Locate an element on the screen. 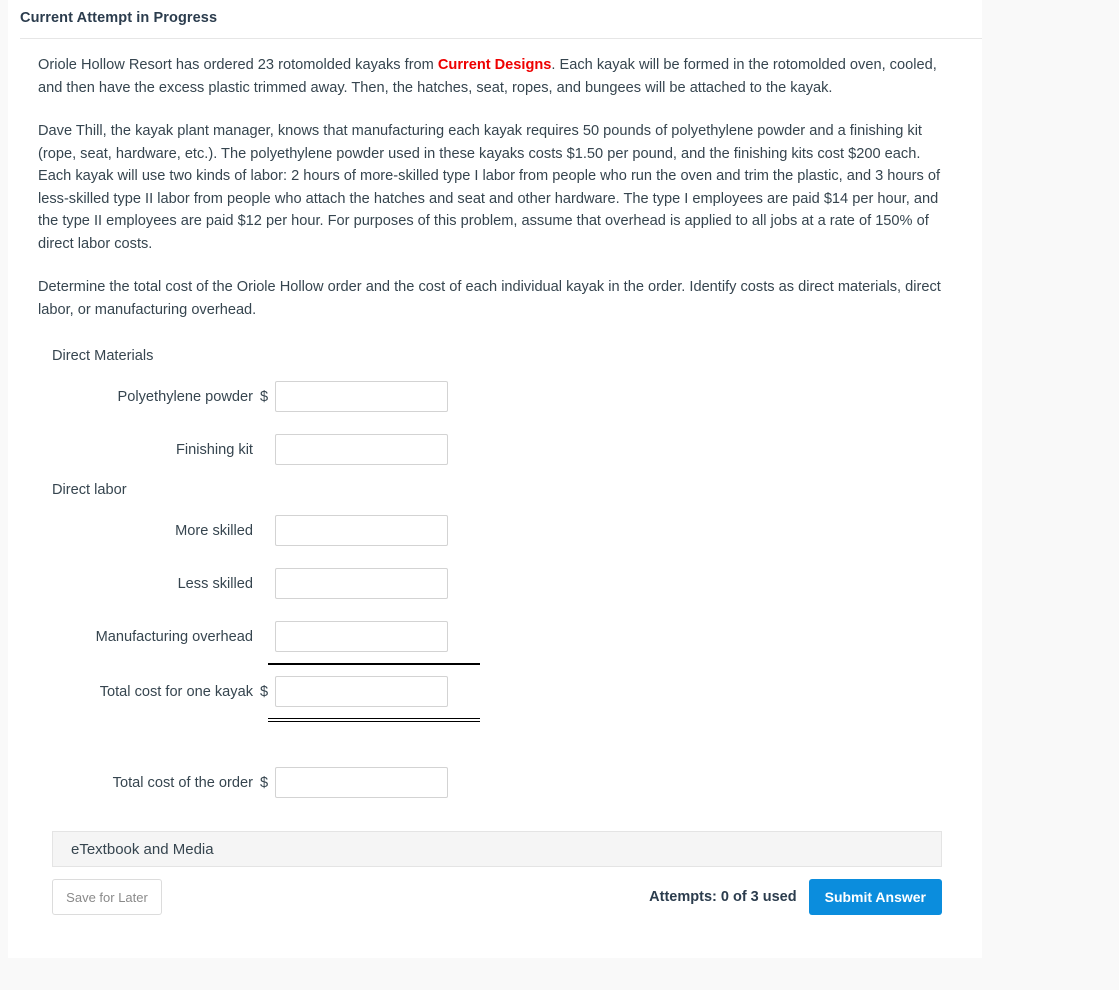  currency-symbol-total-cost-one-kayak: $ is located at coordinates (264, 691).